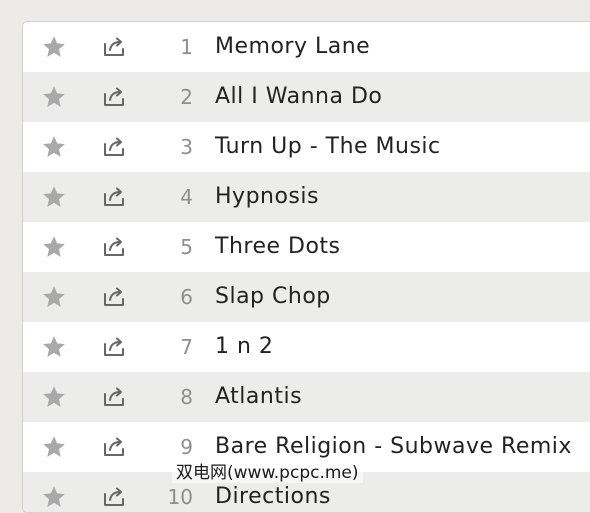 The height and width of the screenshot is (513, 590). Describe the element at coordinates (292, 47) in the screenshot. I see `track-title: Memory Lane` at that location.